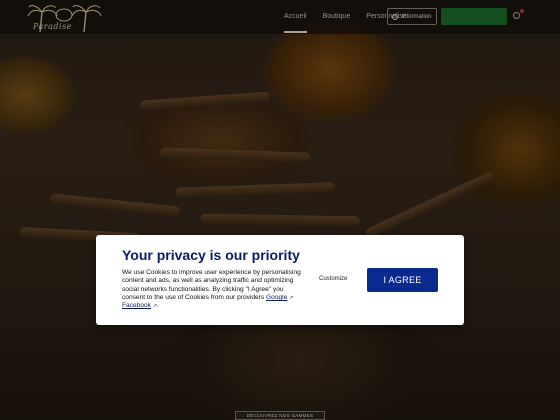  What do you see at coordinates (136, 305) in the screenshot?
I see `facebook-link: Facebook` at bounding box center [136, 305].